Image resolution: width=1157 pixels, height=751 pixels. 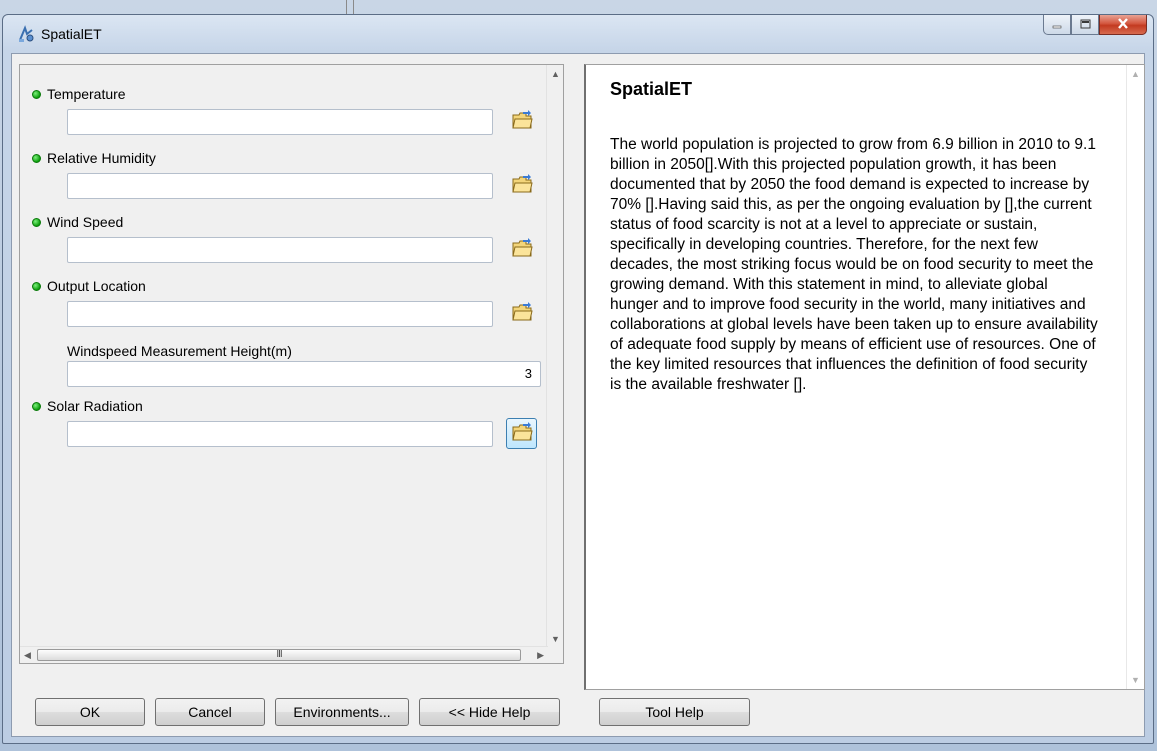 I want to click on close-button, so click(x=1123, y=25).